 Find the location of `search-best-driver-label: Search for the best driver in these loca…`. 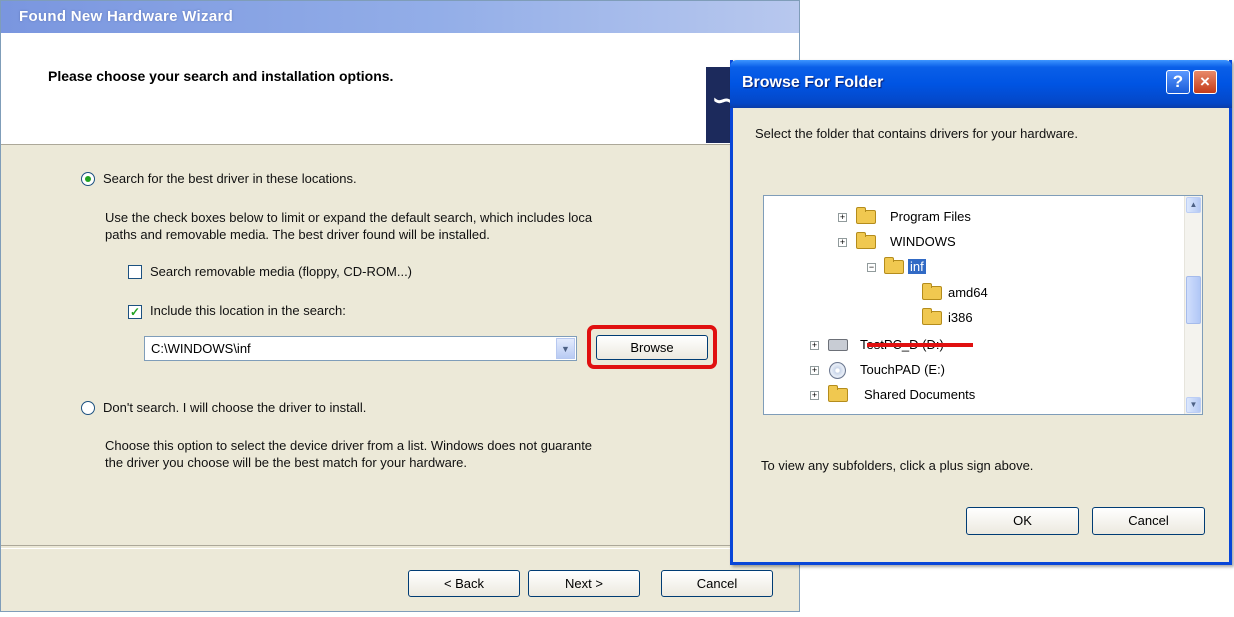

search-best-driver-label: Search for the best driver in these loca… is located at coordinates (230, 178).